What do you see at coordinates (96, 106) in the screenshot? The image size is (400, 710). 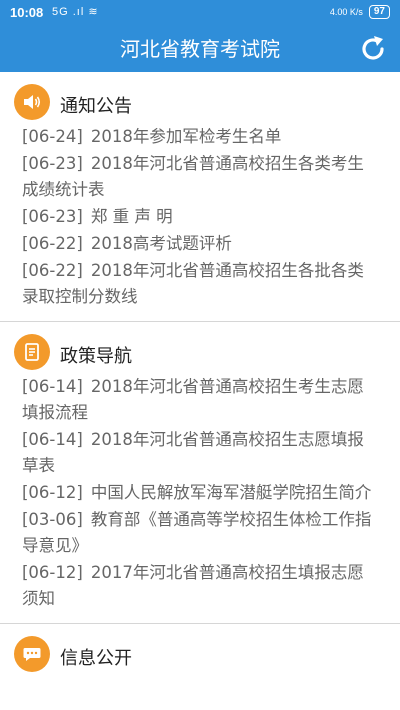 I see `section-title: 通知公告` at bounding box center [96, 106].